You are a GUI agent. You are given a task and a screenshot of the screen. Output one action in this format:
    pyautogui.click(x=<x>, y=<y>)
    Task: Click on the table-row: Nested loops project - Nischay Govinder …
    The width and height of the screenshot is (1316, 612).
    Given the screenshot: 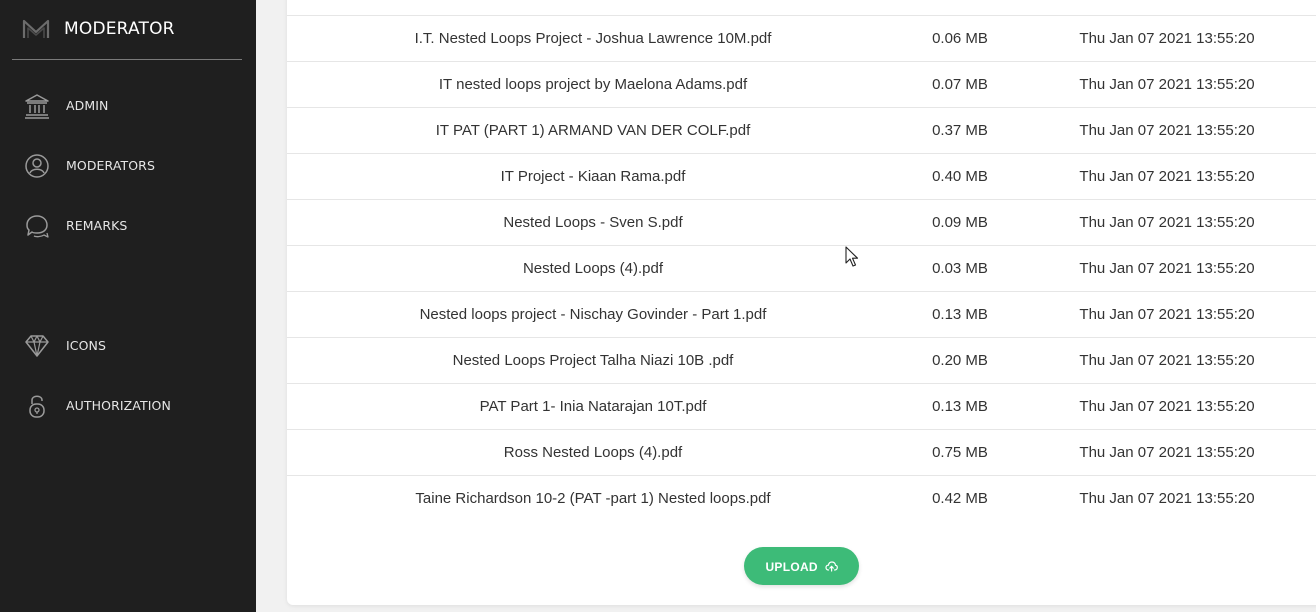 What is the action you would take?
    pyautogui.click(x=801, y=315)
    